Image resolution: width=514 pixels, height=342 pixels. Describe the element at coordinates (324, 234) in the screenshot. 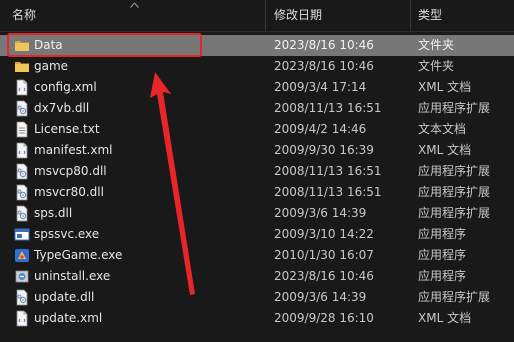

I see `modified-date: 2009/3/10 14:22` at that location.